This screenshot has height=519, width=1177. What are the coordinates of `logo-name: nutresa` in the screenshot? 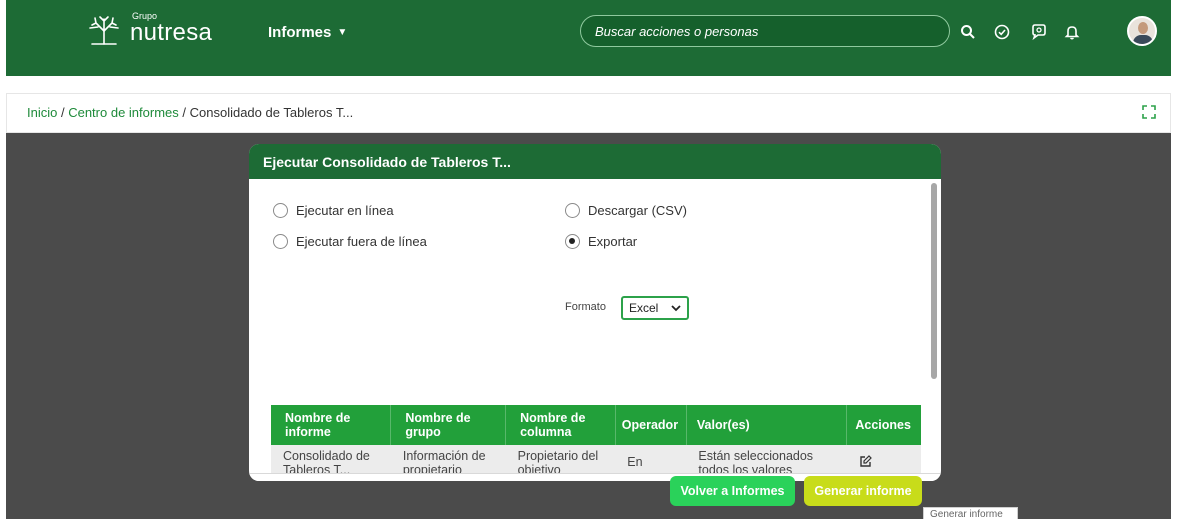 It's located at (171, 32).